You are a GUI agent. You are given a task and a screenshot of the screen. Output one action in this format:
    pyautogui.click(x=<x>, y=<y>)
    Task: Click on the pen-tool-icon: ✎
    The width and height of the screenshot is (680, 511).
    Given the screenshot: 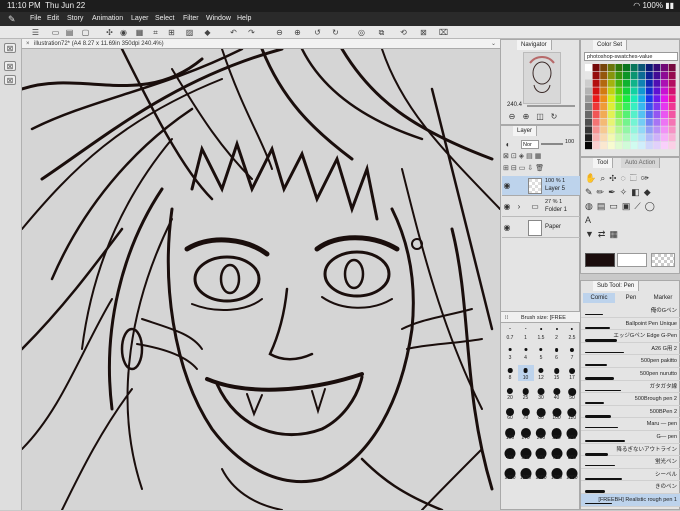 What is the action you would take?
    pyautogui.click(x=591, y=192)
    